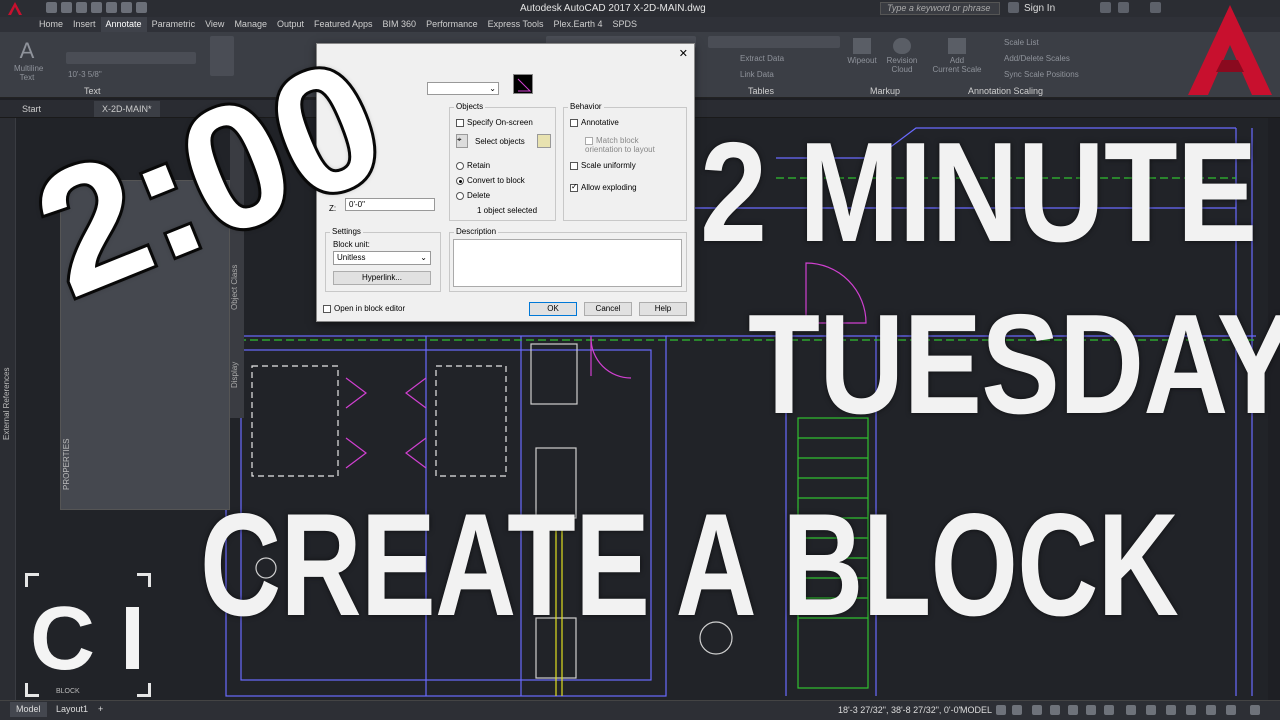  Describe the element at coordinates (608, 309) in the screenshot. I see `cancel-button: Cancel` at that location.